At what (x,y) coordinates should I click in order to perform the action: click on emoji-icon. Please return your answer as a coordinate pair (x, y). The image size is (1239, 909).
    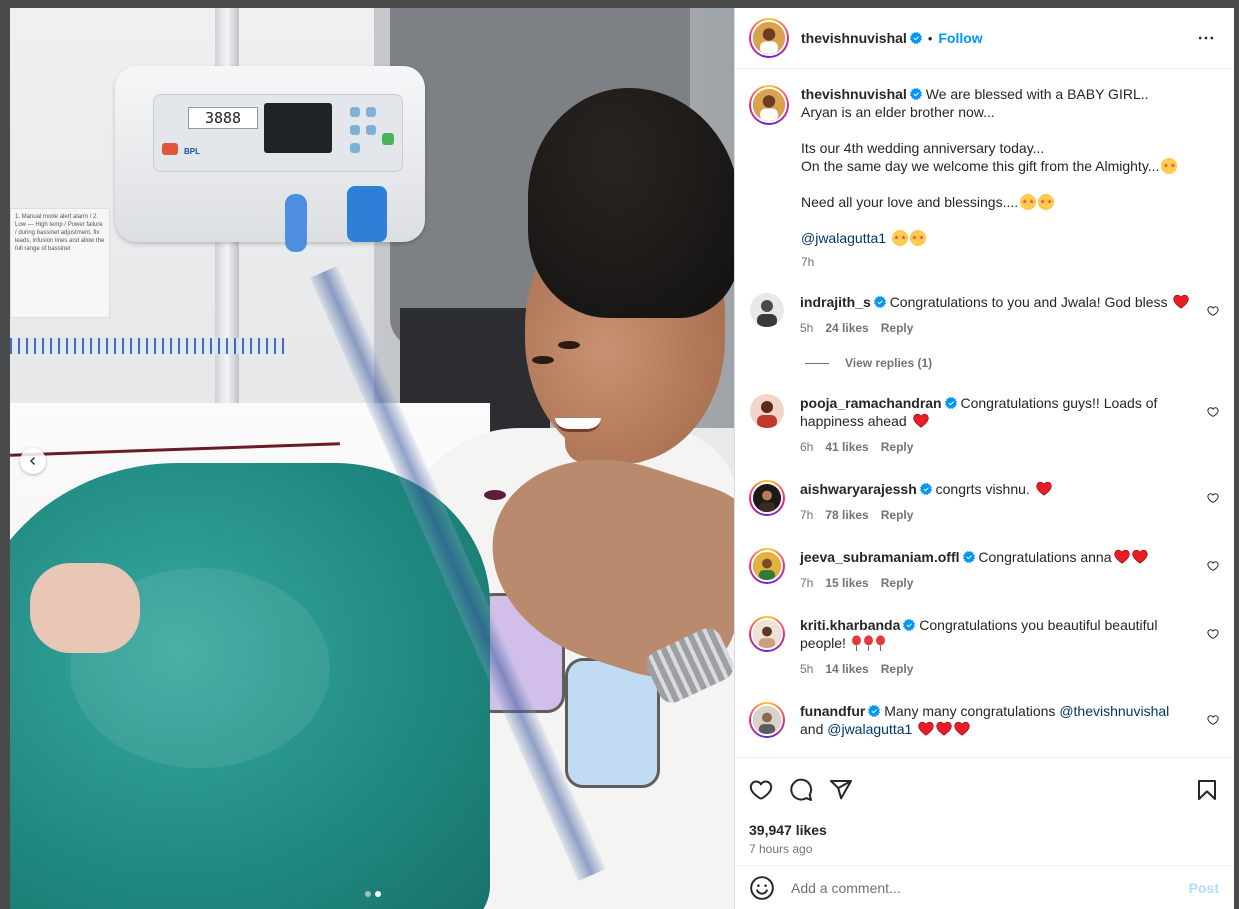
    Looking at the image, I should click on (762, 888).